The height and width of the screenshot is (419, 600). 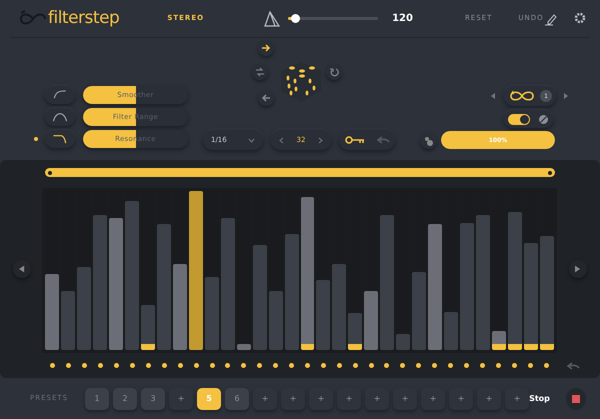 What do you see at coordinates (566, 96) in the screenshot?
I see `triangle-right-icon` at bounding box center [566, 96].